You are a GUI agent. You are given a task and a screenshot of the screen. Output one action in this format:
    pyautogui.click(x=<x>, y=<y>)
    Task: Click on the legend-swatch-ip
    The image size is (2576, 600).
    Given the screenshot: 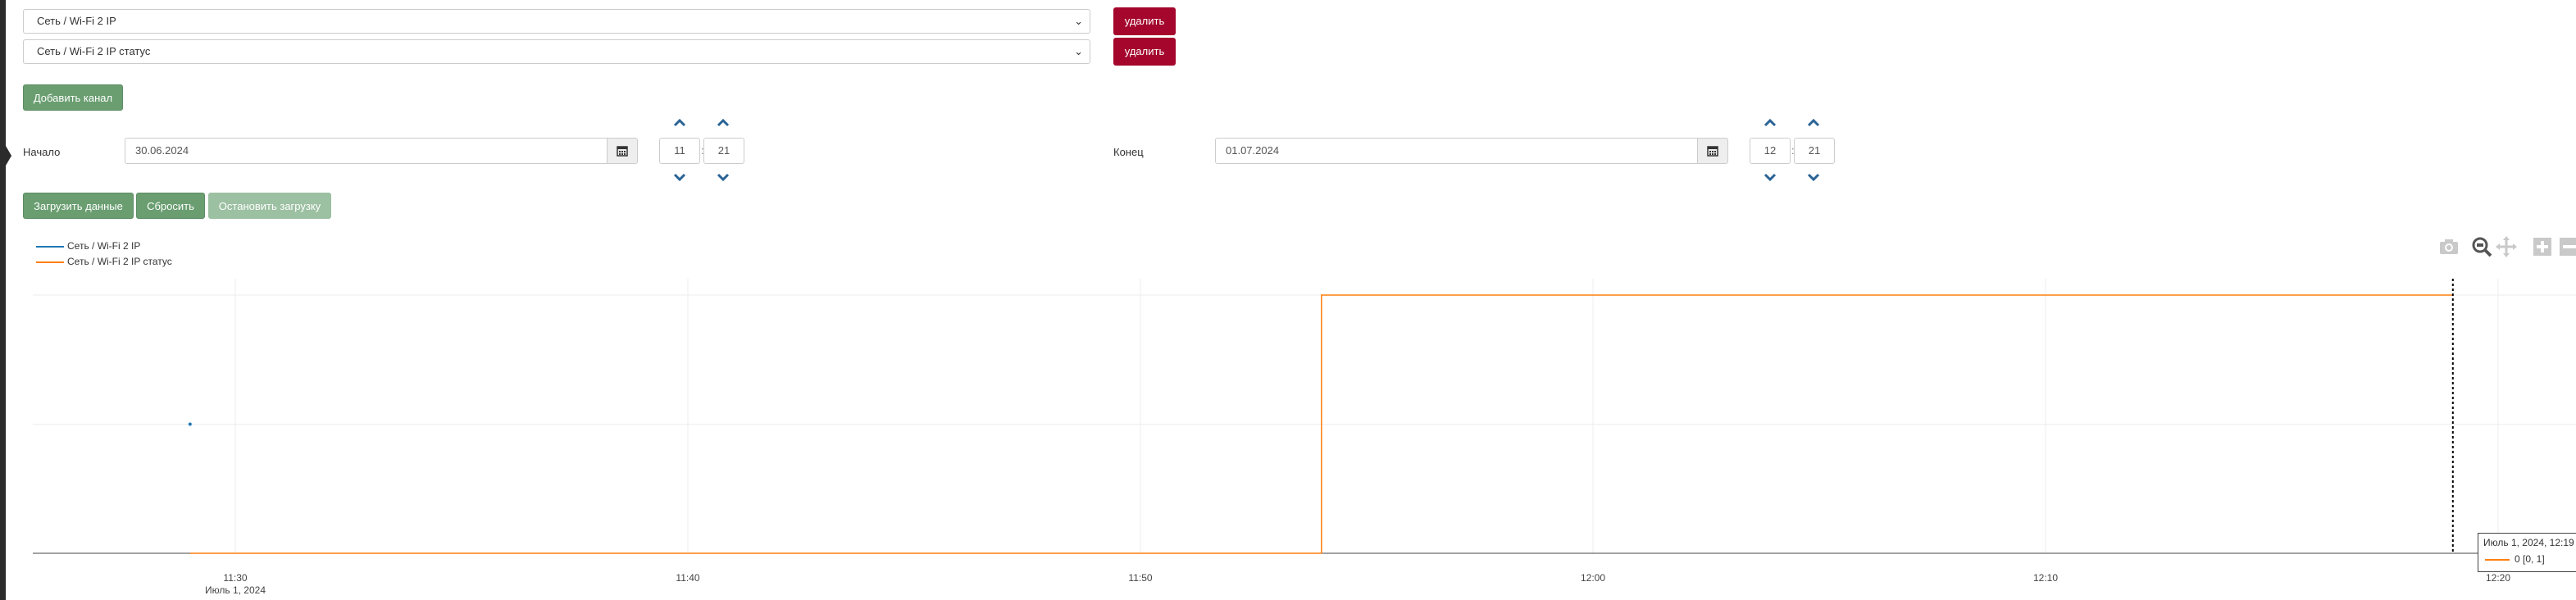 What is the action you would take?
    pyautogui.click(x=50, y=247)
    